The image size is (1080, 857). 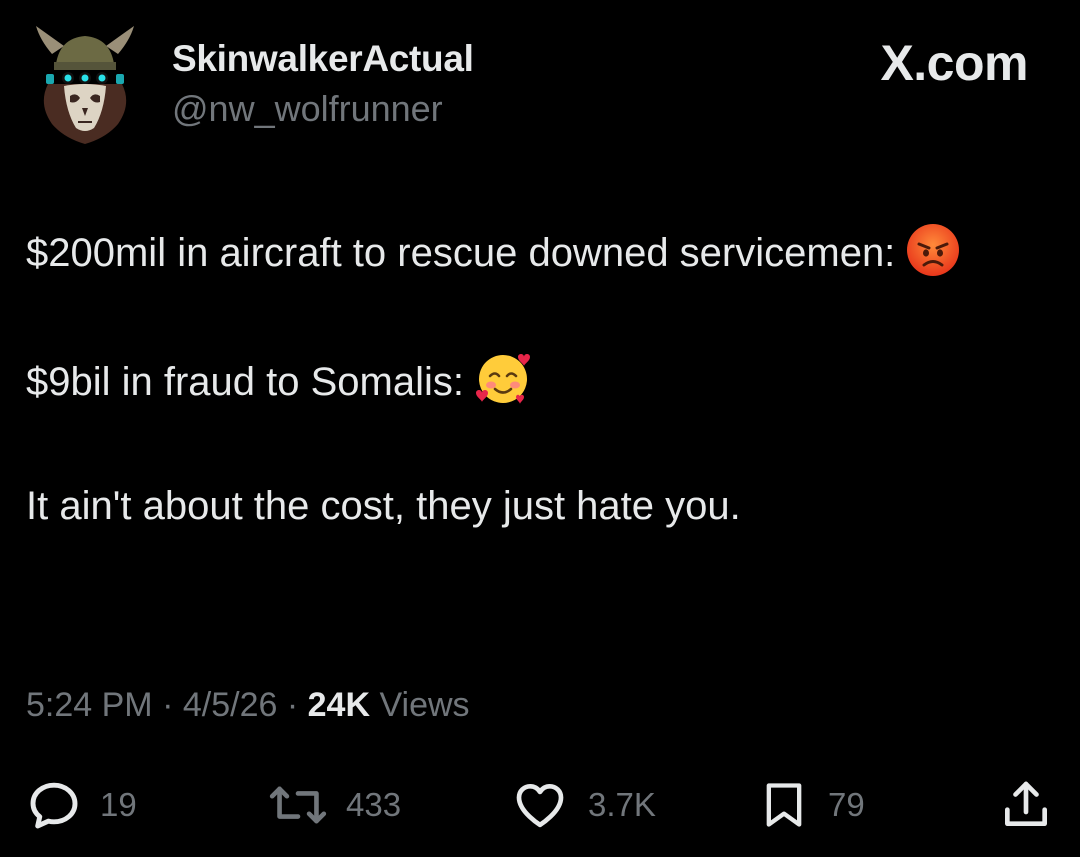 What do you see at coordinates (118, 804) in the screenshot?
I see `reply-count: 19` at bounding box center [118, 804].